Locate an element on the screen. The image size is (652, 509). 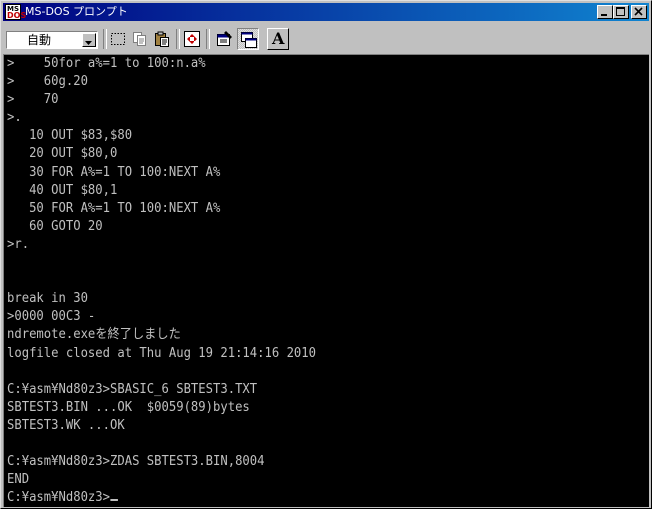
text-cursor is located at coordinates (114, 500).